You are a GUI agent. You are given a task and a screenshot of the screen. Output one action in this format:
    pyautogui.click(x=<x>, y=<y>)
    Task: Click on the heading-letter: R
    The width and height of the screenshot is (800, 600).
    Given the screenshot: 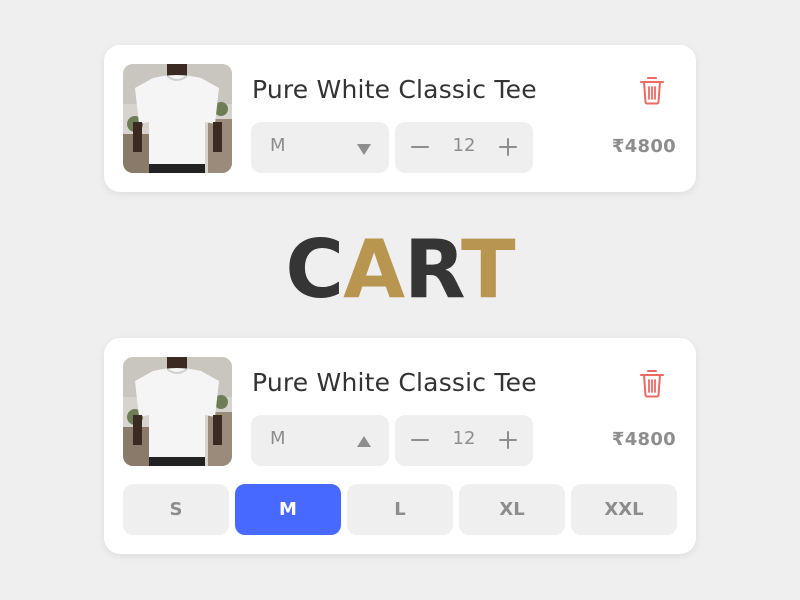 What is the action you would take?
    pyautogui.click(x=433, y=269)
    